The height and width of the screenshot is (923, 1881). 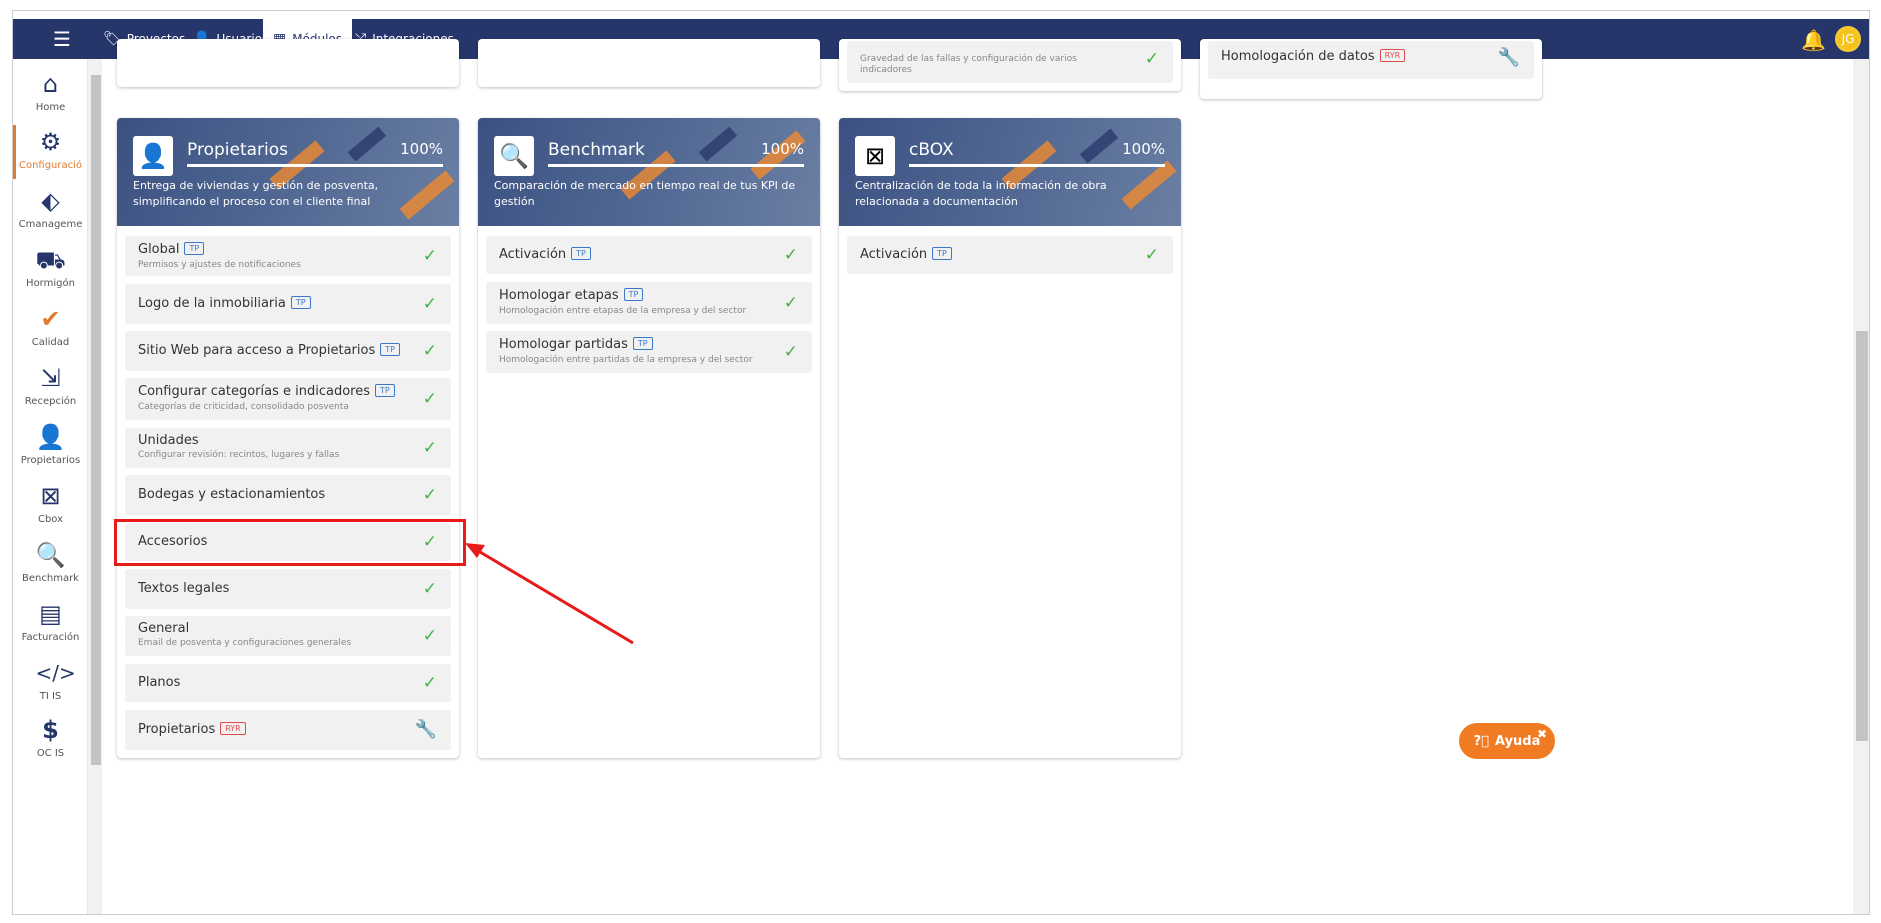 I want to click on cmanagement-icon: ⬖, so click(x=50, y=201).